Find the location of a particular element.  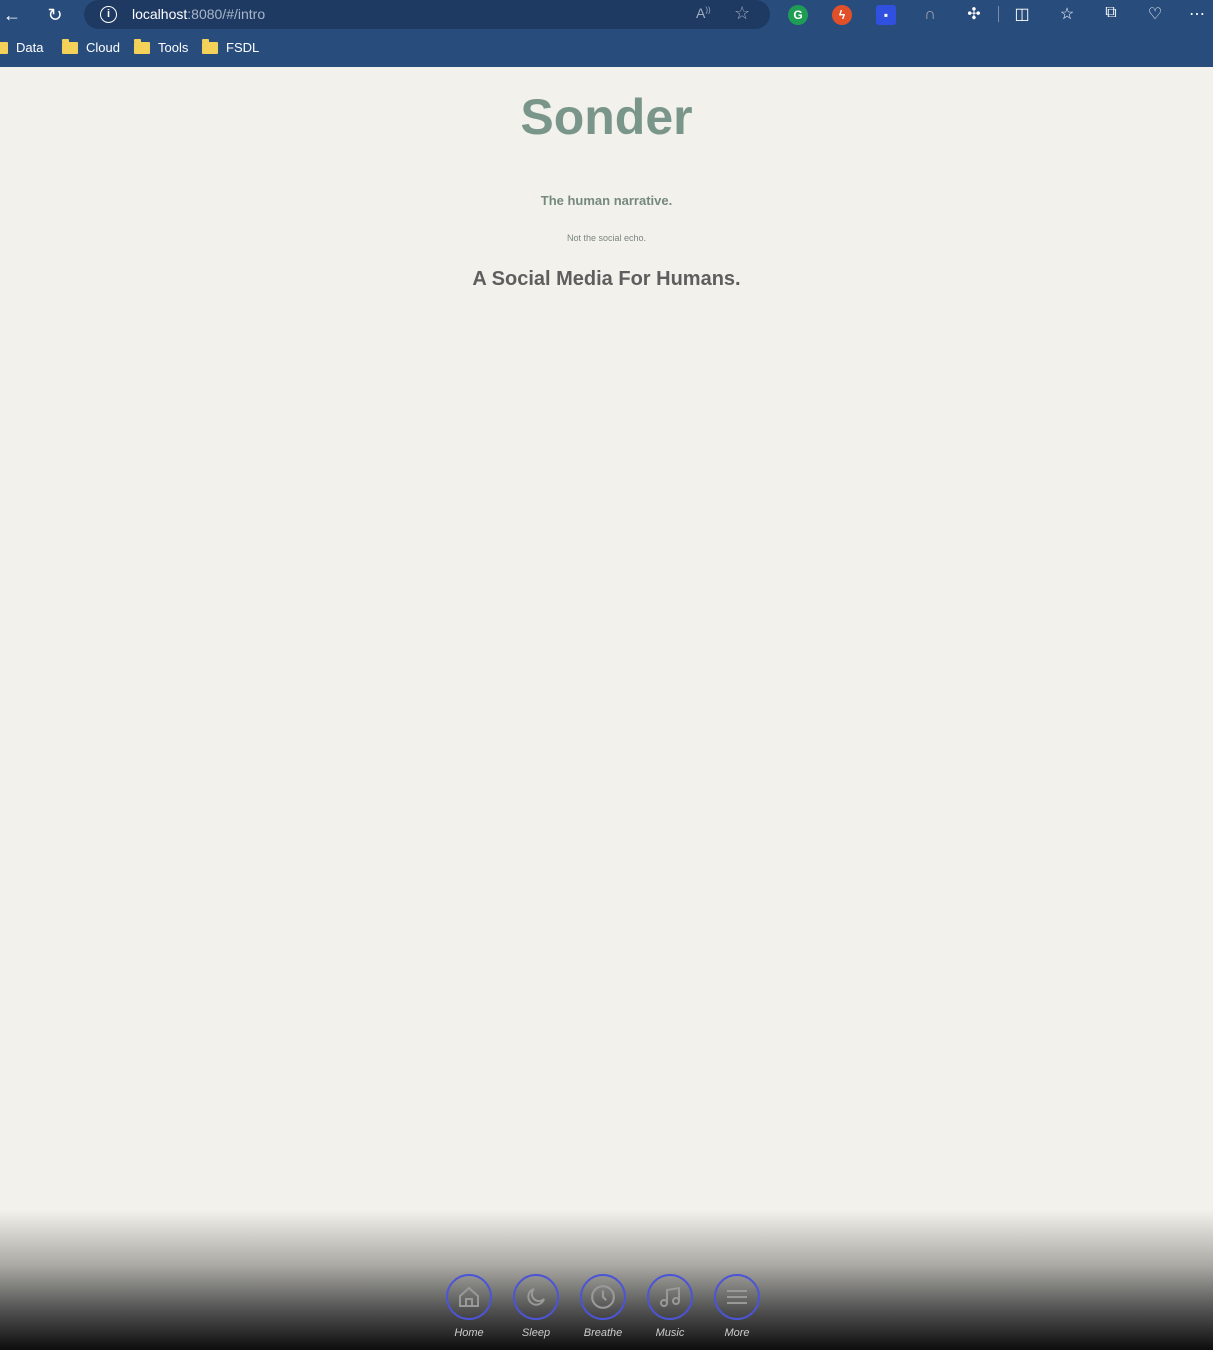

nav-label: More is located at coordinates (737, 1333).